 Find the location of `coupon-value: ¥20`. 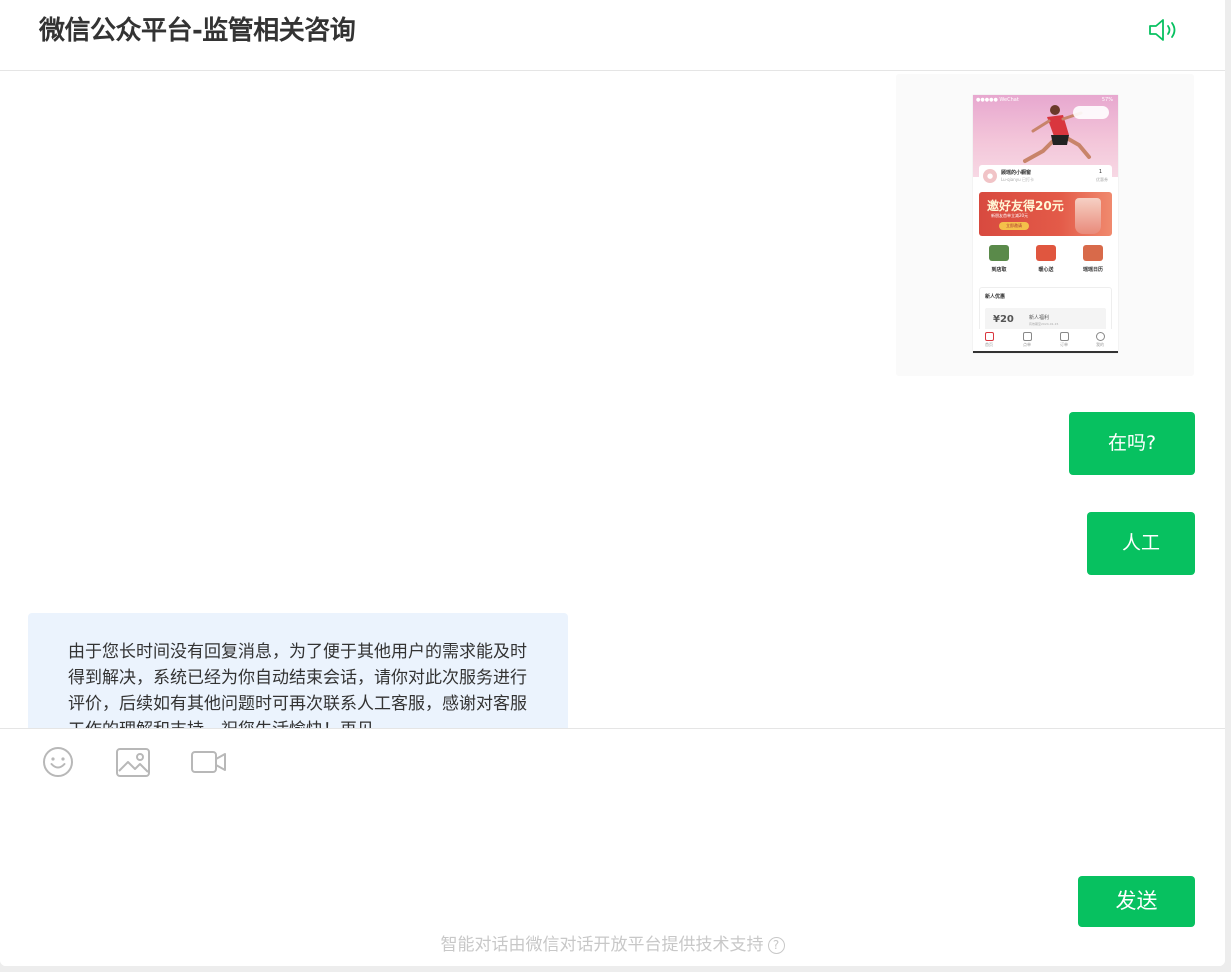

coupon-value: ¥20 is located at coordinates (1003, 319).